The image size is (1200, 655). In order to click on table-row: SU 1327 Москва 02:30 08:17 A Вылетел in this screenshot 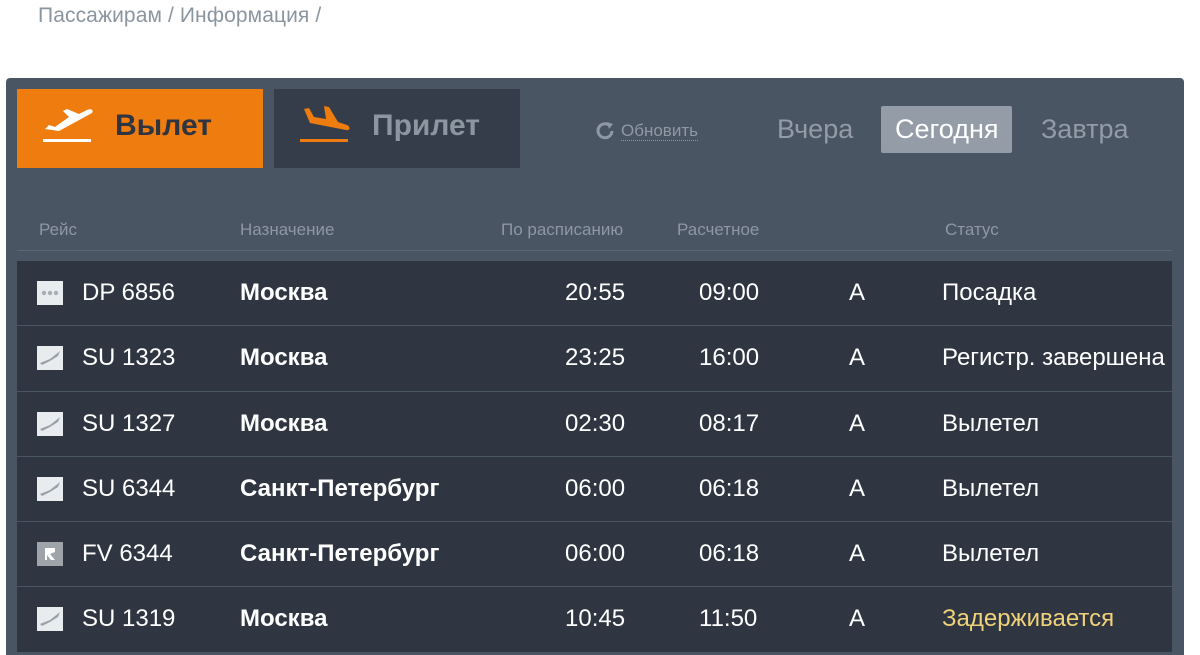, I will do `click(594, 424)`.